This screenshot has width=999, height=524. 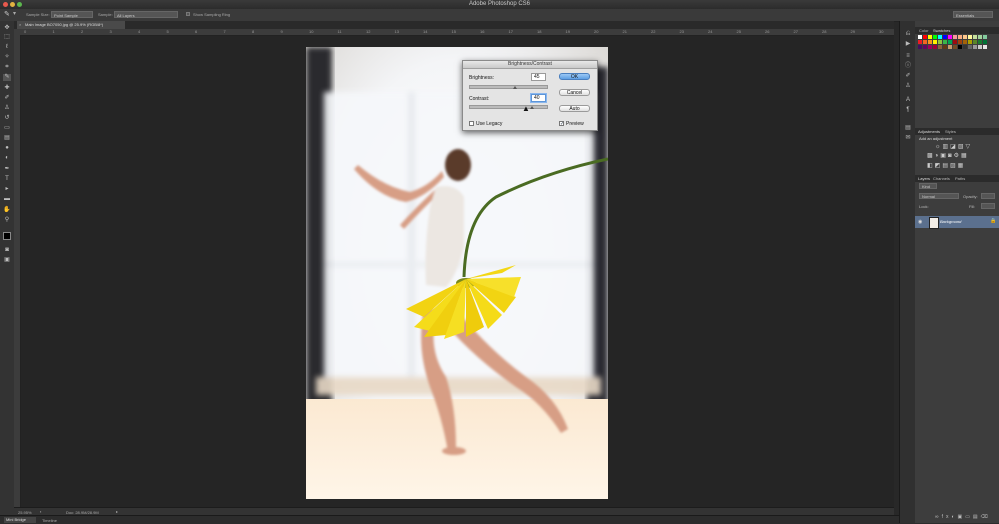 I want to click on hand-tool-icon: ✋, so click(x=7, y=210).